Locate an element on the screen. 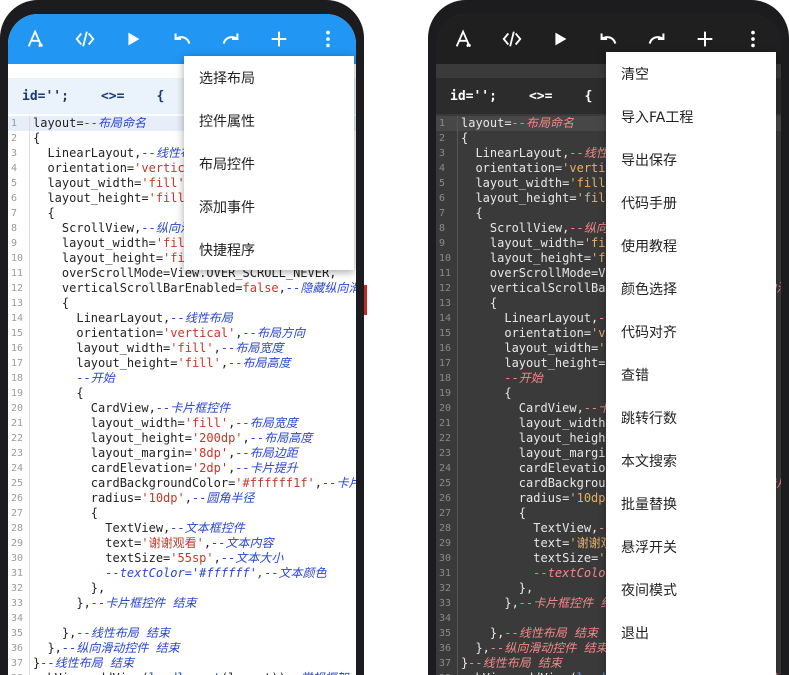 The width and height of the screenshot is (789, 675). menu-item-night-mode: 夜间模式 is located at coordinates (691, 589).